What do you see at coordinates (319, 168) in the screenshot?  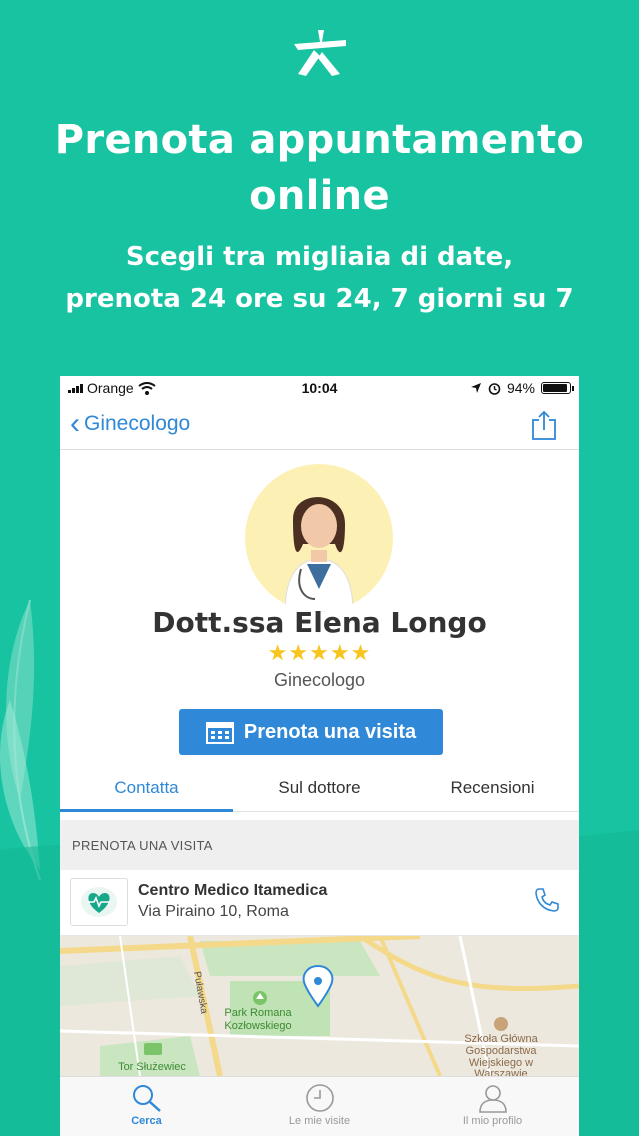 I see `hero-title: Prenota appuntamento online` at bounding box center [319, 168].